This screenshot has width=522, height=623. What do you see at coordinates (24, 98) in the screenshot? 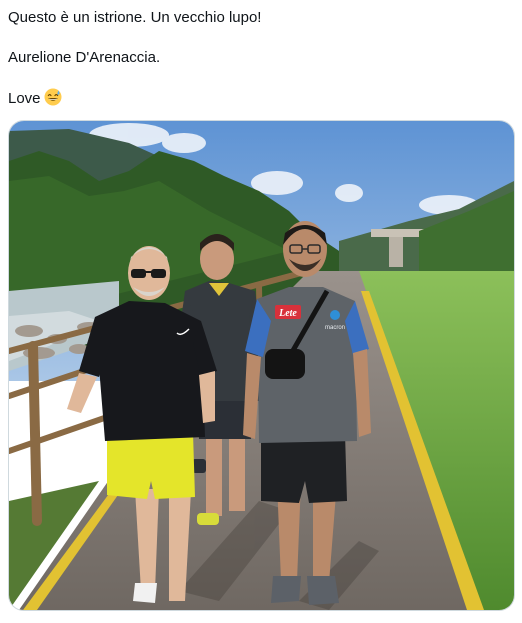
I see `tweet-line-3-text: Love` at bounding box center [24, 98].